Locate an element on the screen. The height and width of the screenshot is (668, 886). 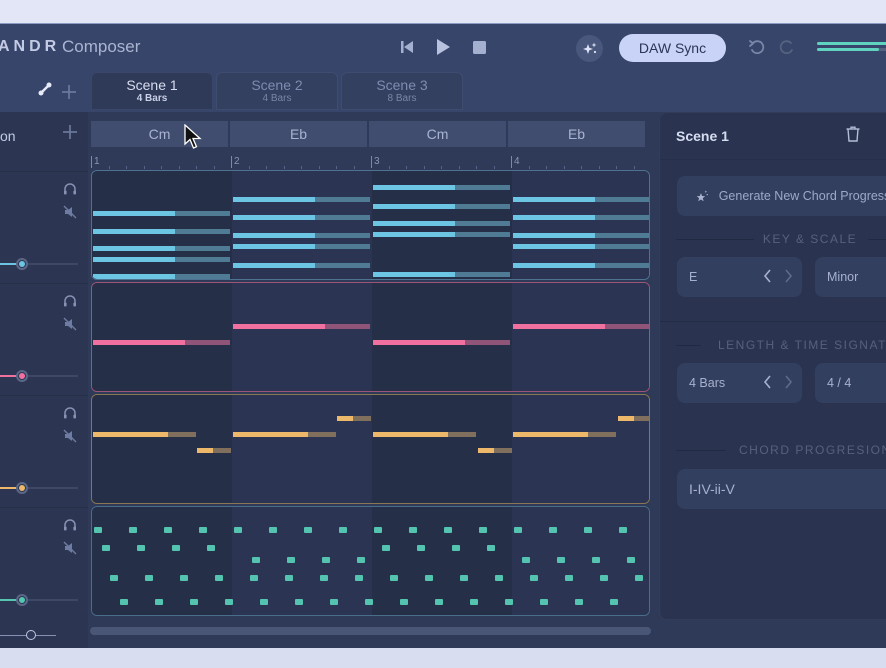
chord-progression-field: I-IV-ii-V is located at coordinates (781, 489).